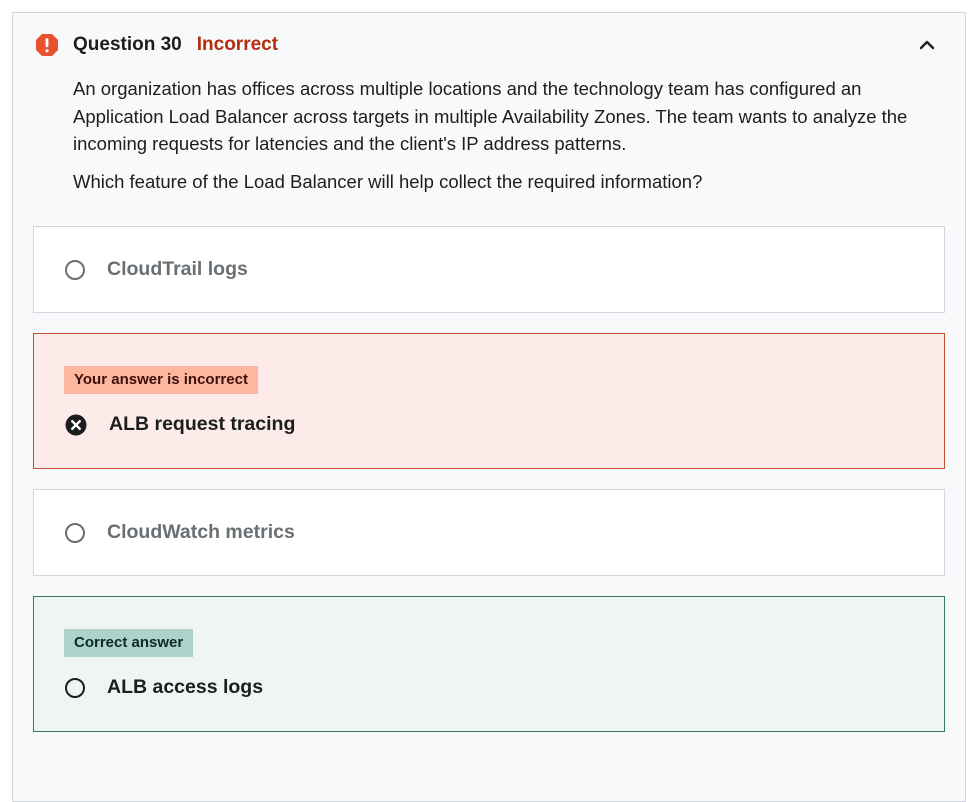 The height and width of the screenshot is (802, 968). What do you see at coordinates (185, 687) in the screenshot?
I see `answer-option-label: ALB access logs` at bounding box center [185, 687].